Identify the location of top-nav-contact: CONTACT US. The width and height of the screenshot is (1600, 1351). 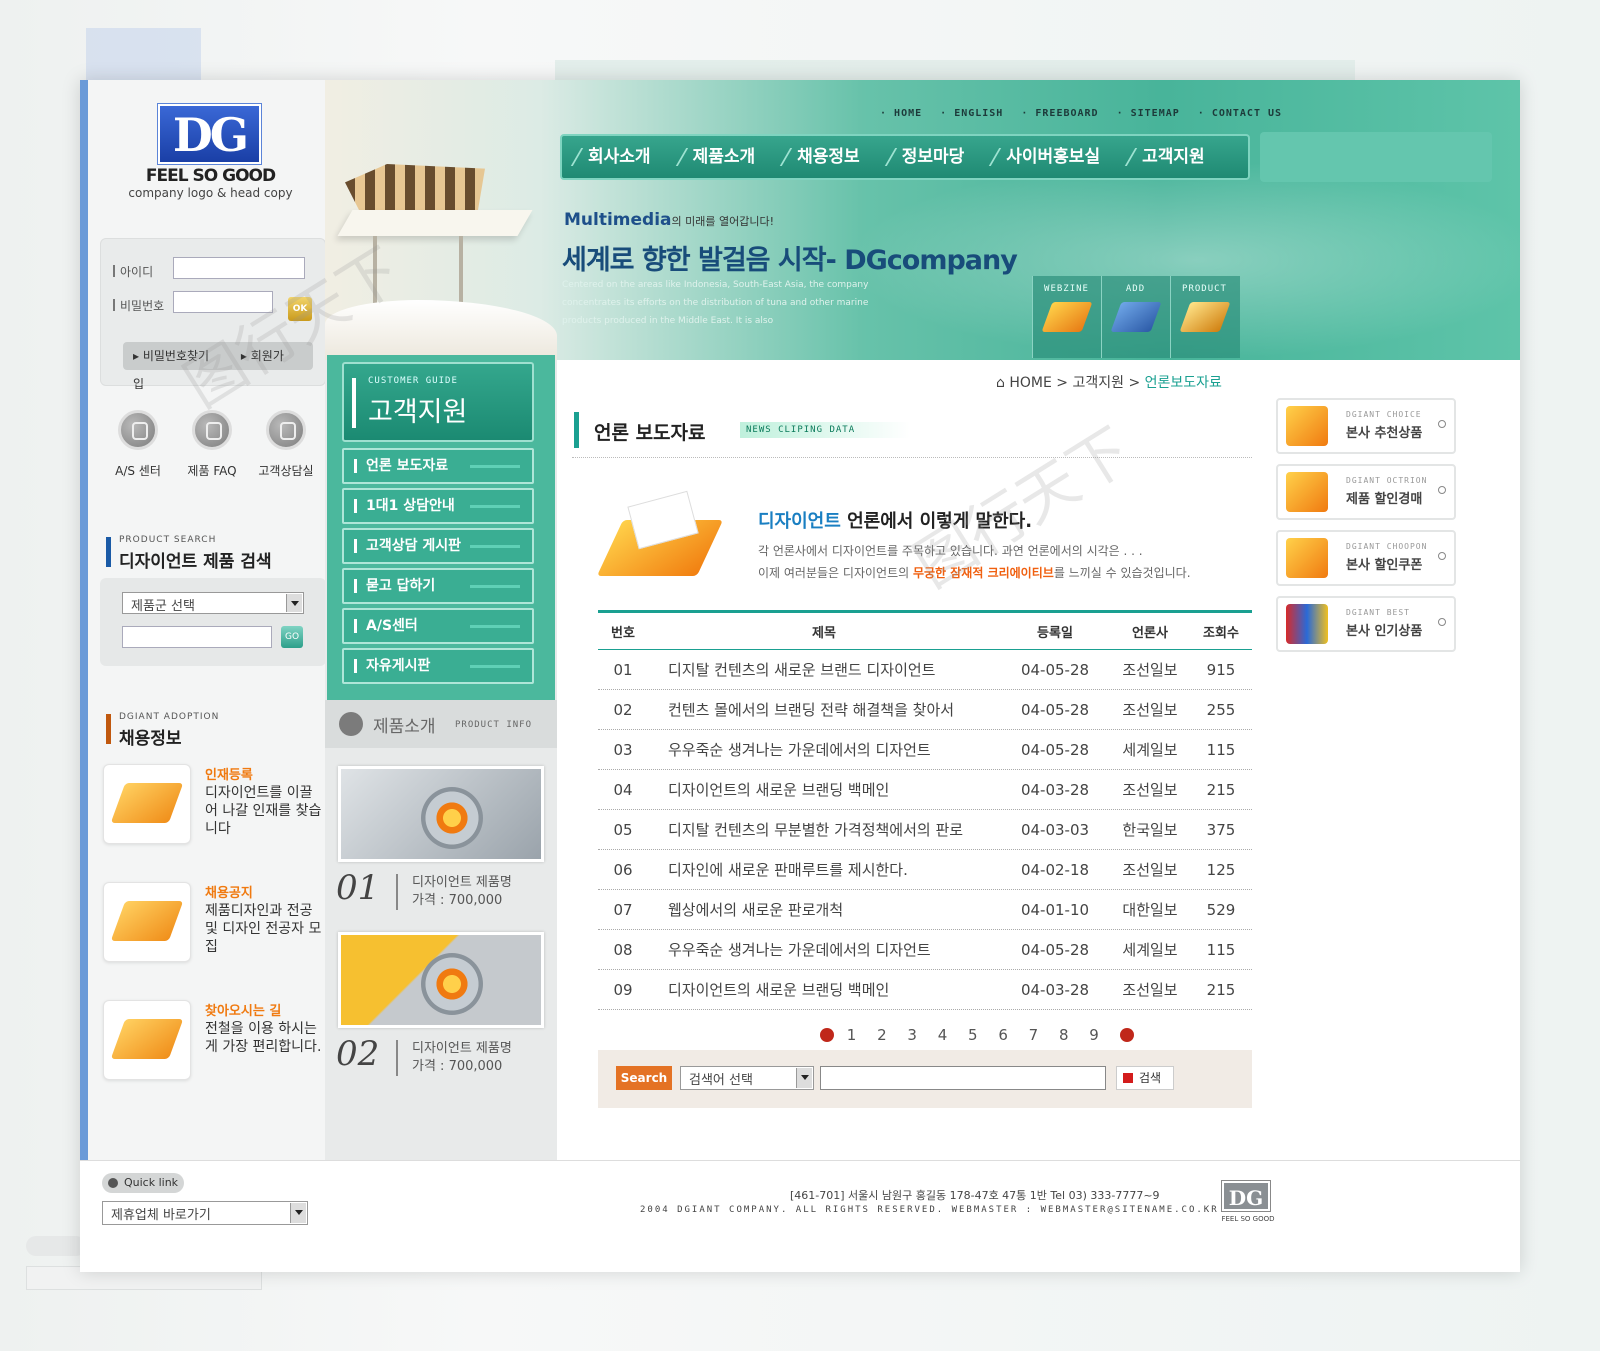
(1240, 113).